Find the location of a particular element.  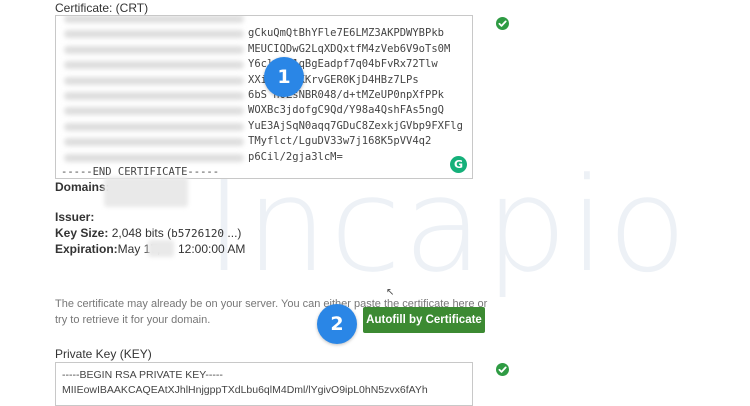

step-2-badge: 2 is located at coordinates (337, 324).